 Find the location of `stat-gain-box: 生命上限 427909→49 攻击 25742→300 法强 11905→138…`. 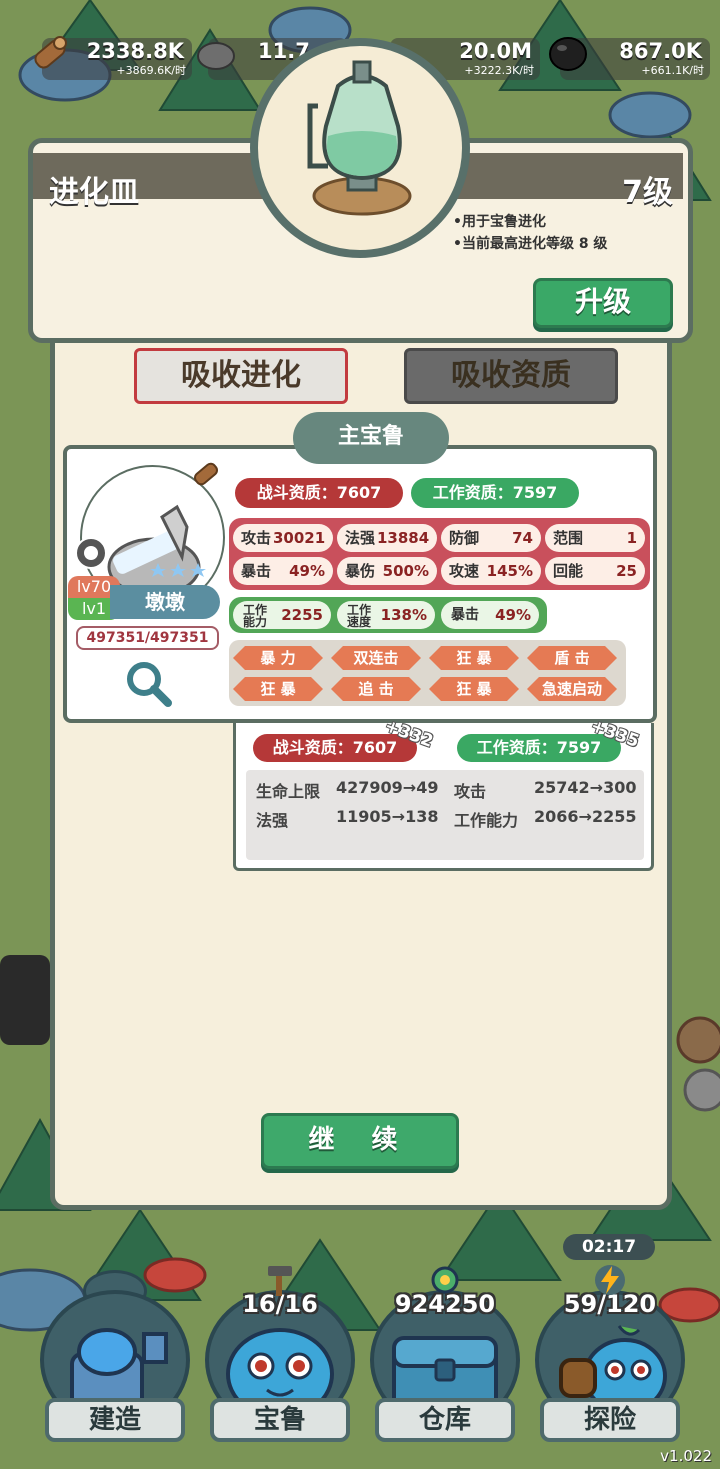

stat-gain-box: 生命上限 427909→49 攻击 25742→300 法强 11905→138… is located at coordinates (445, 815).